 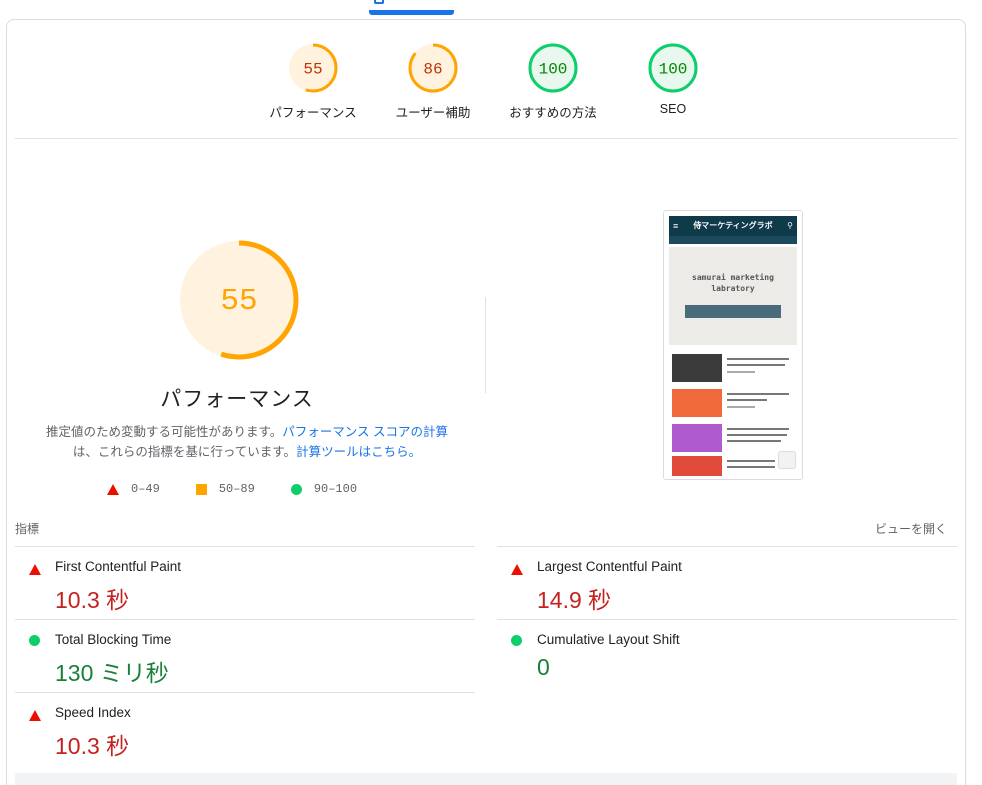 What do you see at coordinates (733, 296) in the screenshot?
I see `screenshot-hero: samurai marketing labratory` at bounding box center [733, 296].